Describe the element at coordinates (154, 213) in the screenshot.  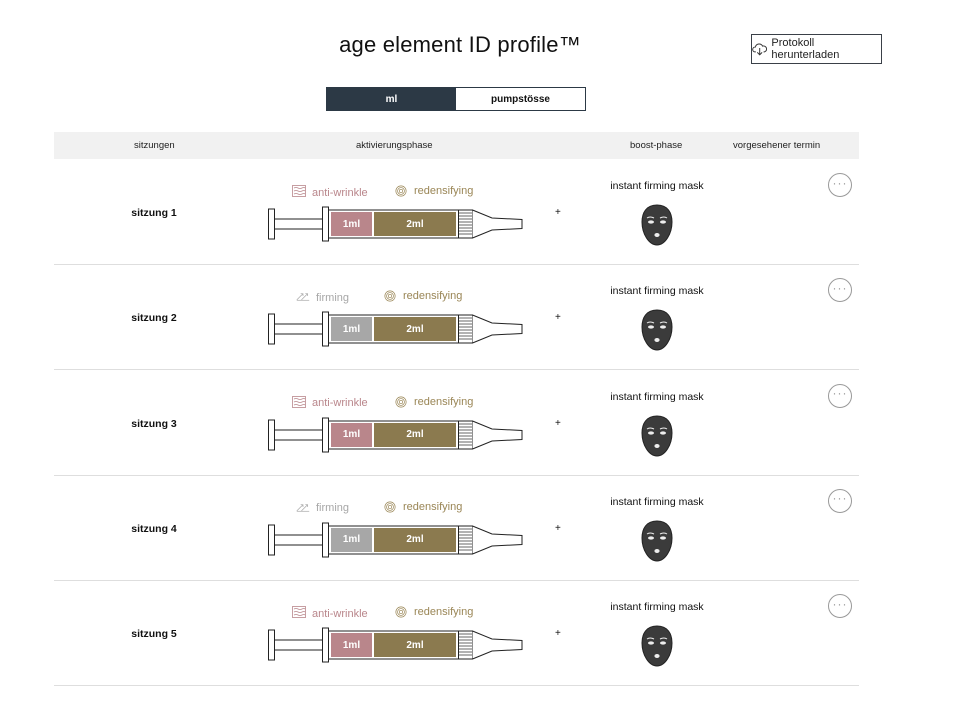
I see `session-label: sitzung 1` at that location.